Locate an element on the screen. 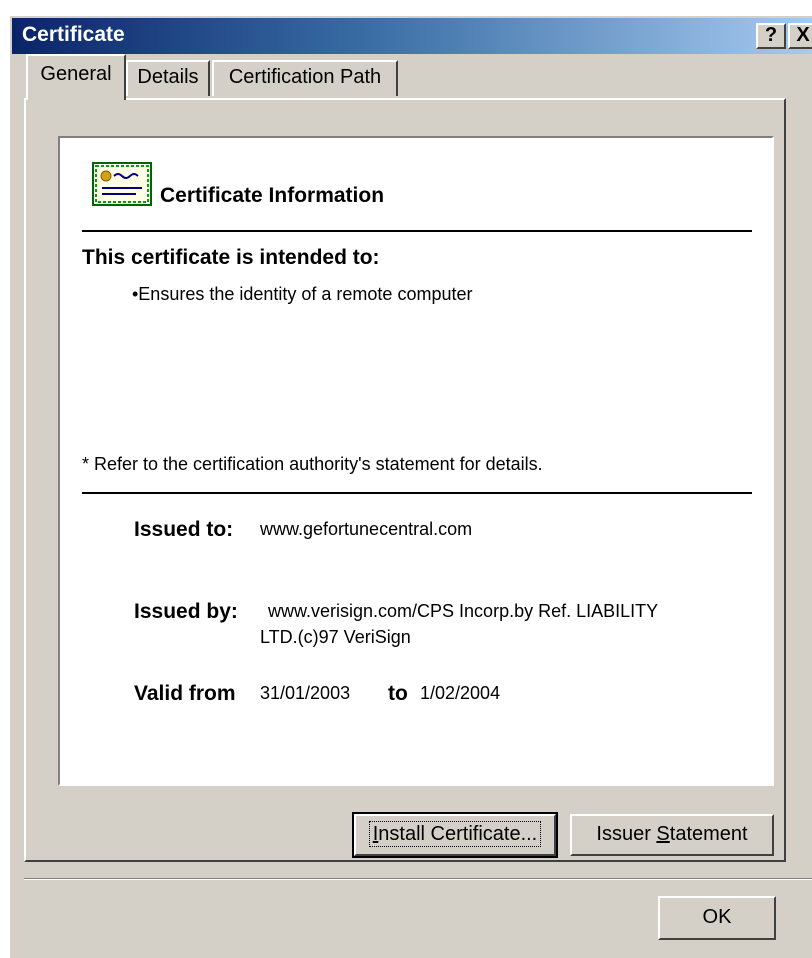 This screenshot has height=958, width=812. title-bar: Certificate ? X is located at coordinates (412, 36).